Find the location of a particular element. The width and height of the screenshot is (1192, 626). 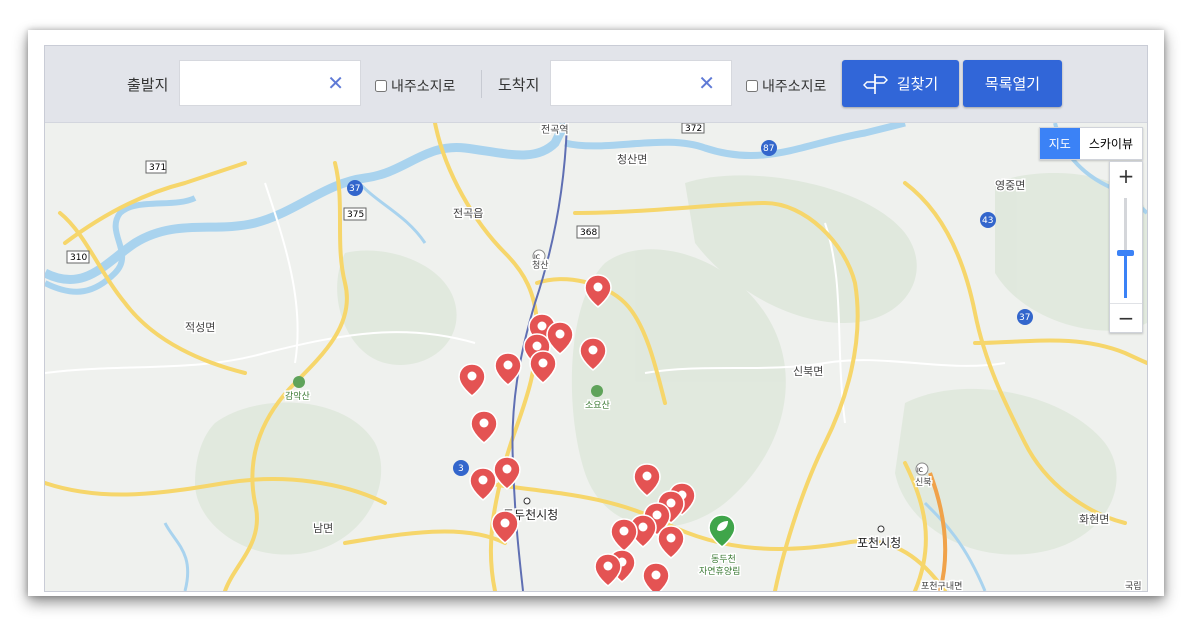

origin-clear-icon: ✕ is located at coordinates (335, 83).